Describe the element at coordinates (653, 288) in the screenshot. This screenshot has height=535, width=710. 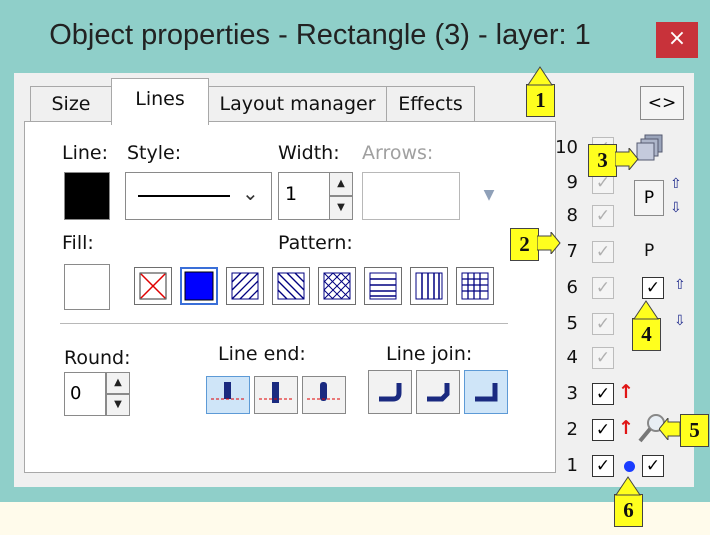
I see `p-checkbox: ✓` at that location.